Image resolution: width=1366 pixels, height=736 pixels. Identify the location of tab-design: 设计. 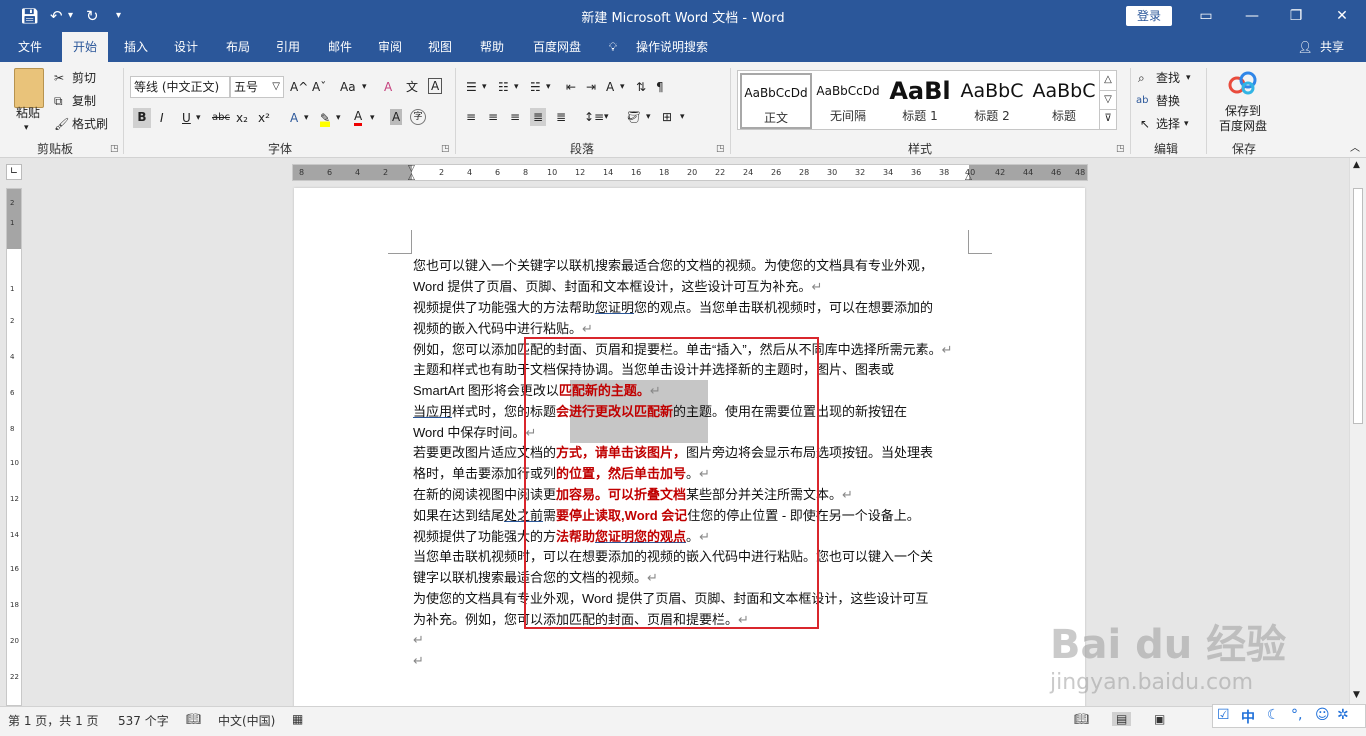
(186, 47).